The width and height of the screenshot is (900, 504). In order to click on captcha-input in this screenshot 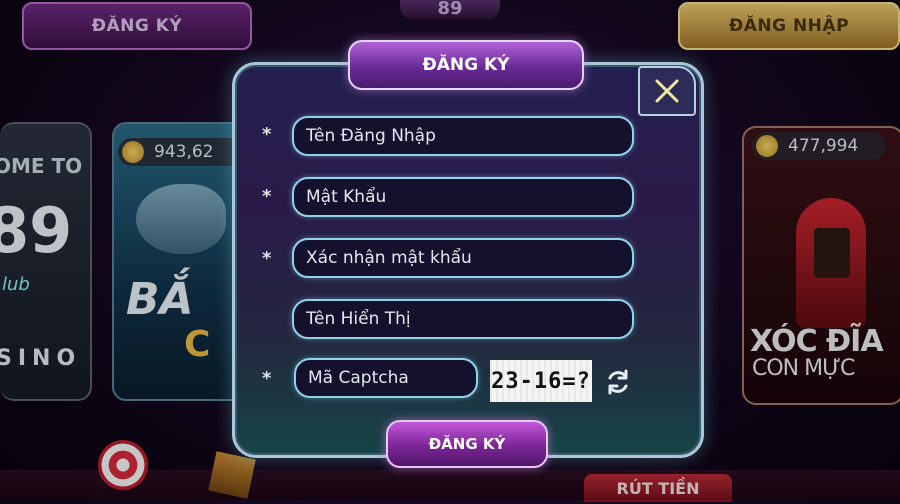, I will do `click(392, 378)`.